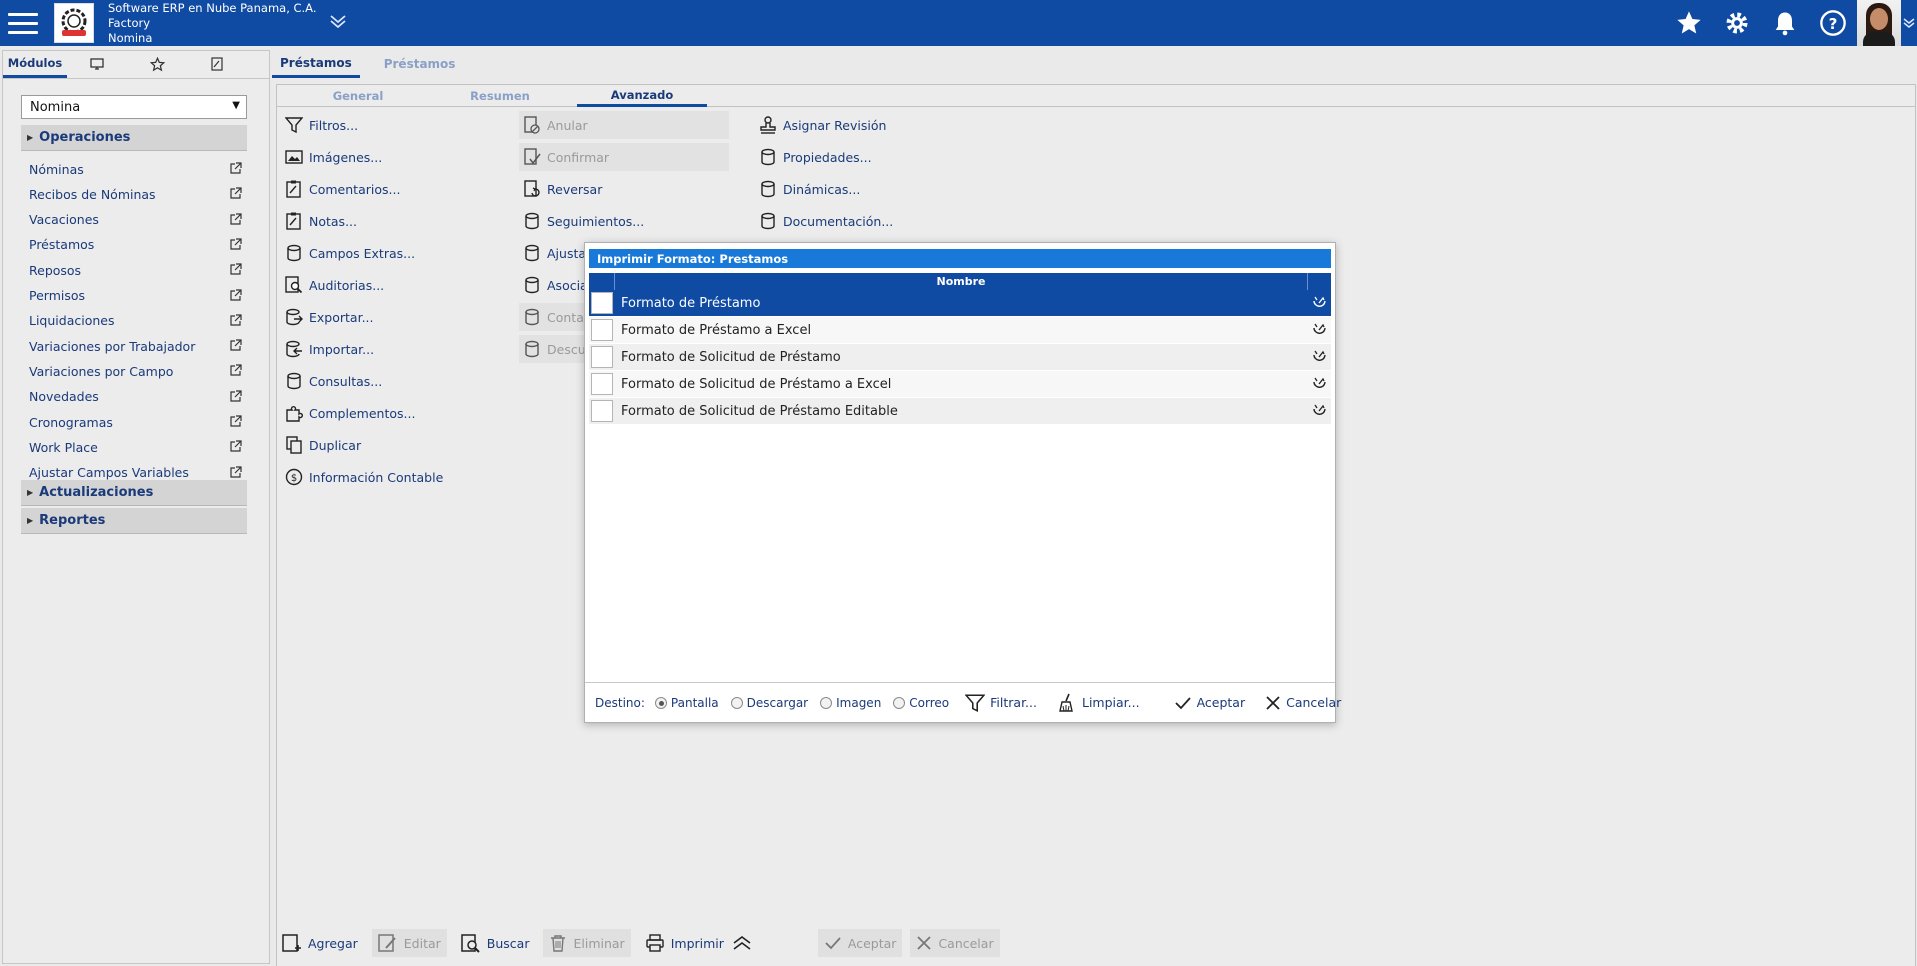 This screenshot has width=1917, height=966. I want to click on chevron-down-icon, so click(1909, 23).